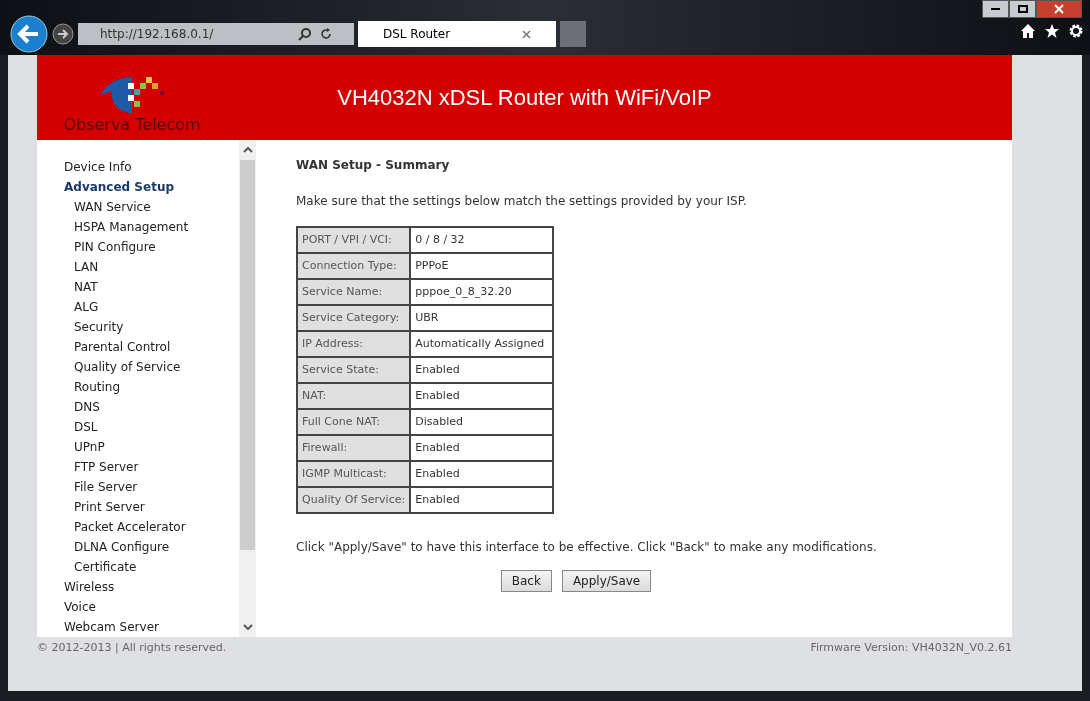 This screenshot has height=701, width=1090. What do you see at coordinates (1022, 9) in the screenshot?
I see `maximize-button` at bounding box center [1022, 9].